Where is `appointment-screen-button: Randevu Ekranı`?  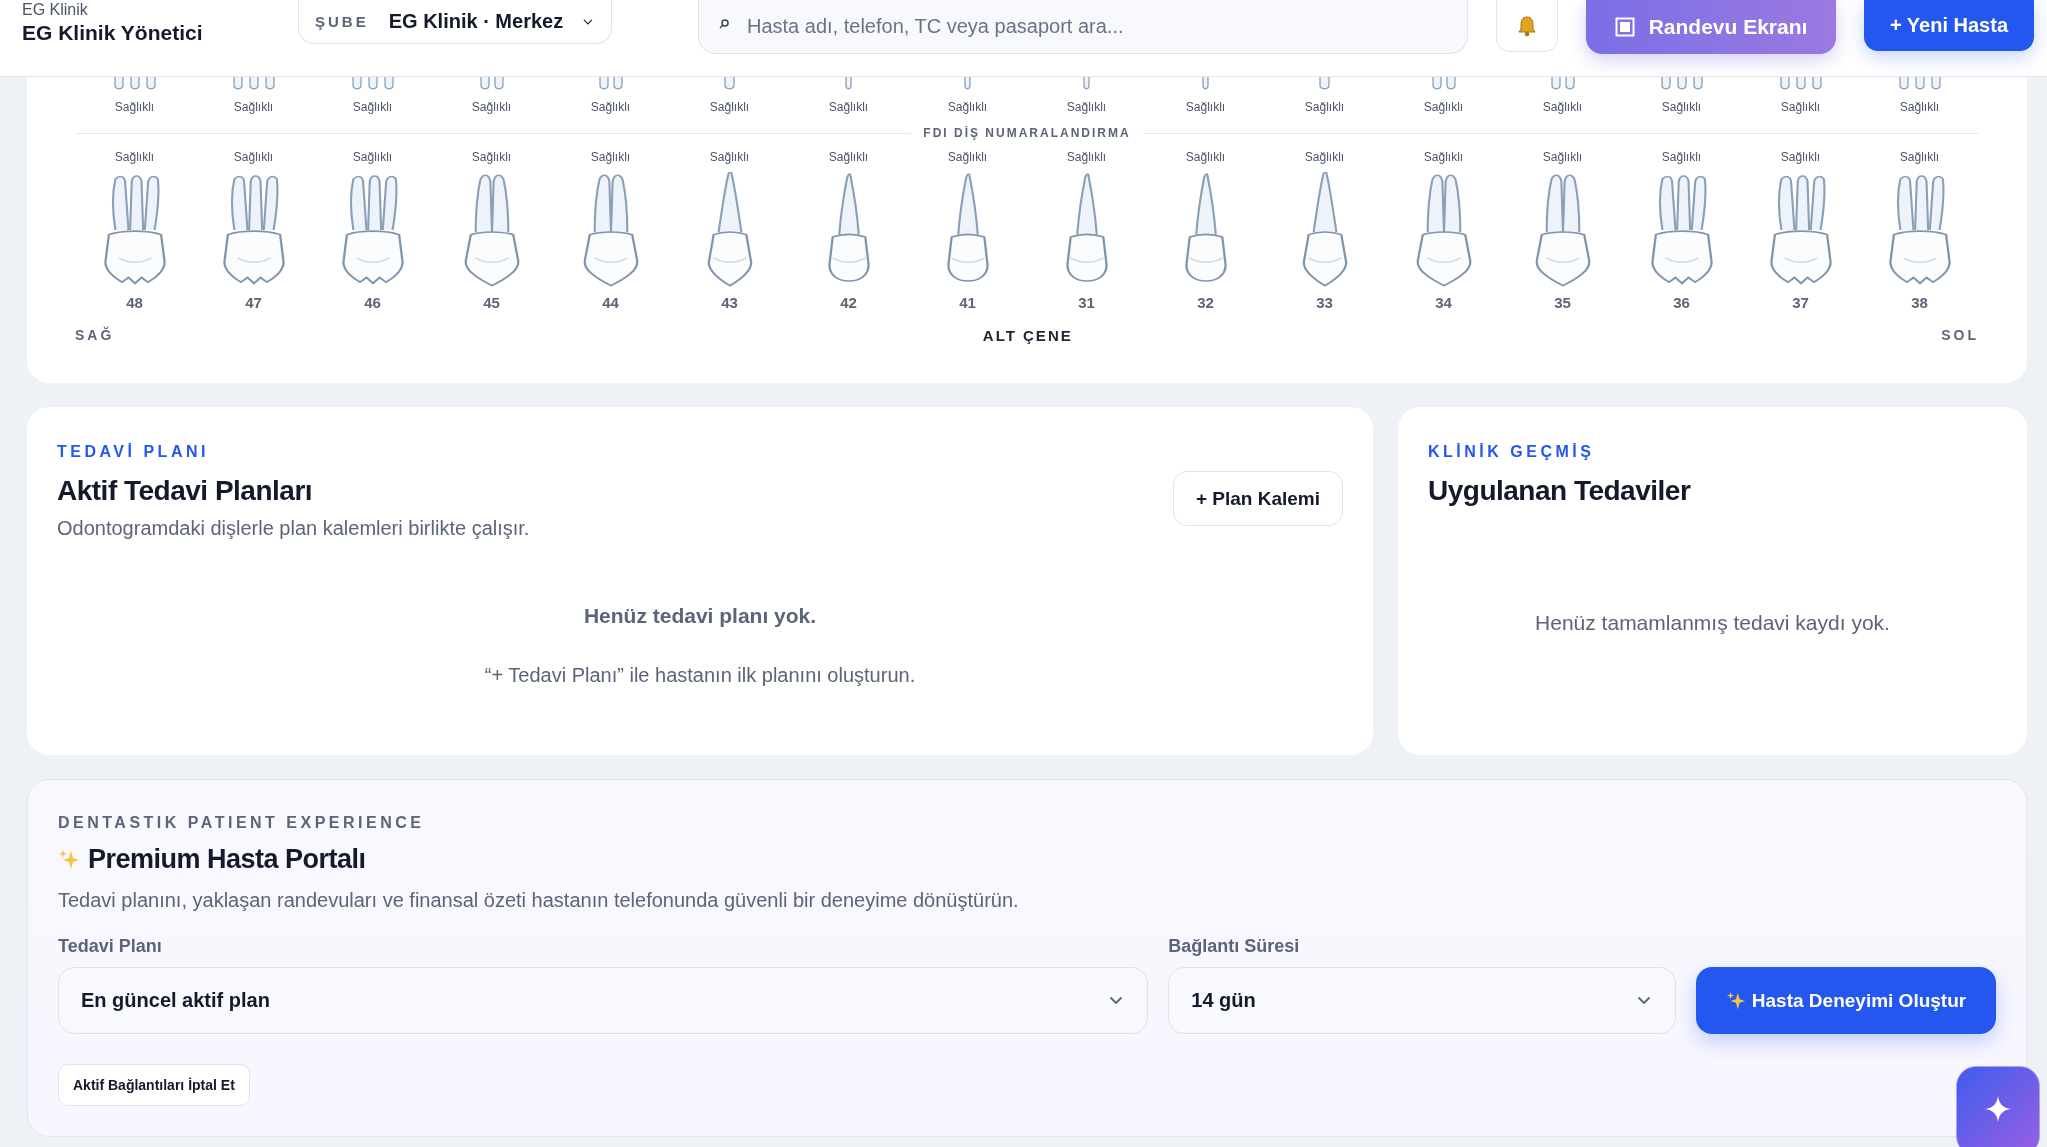
appointment-screen-button: Randevu Ekranı is located at coordinates (1711, 27).